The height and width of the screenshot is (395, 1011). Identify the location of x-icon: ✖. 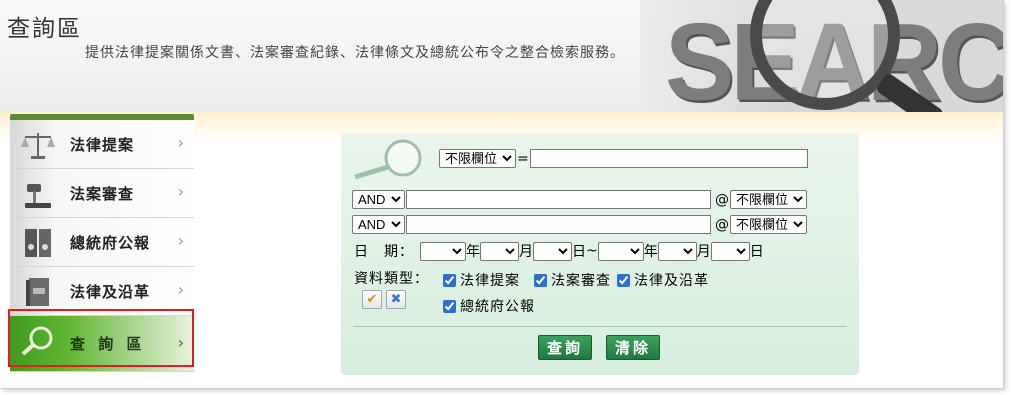
(396, 299).